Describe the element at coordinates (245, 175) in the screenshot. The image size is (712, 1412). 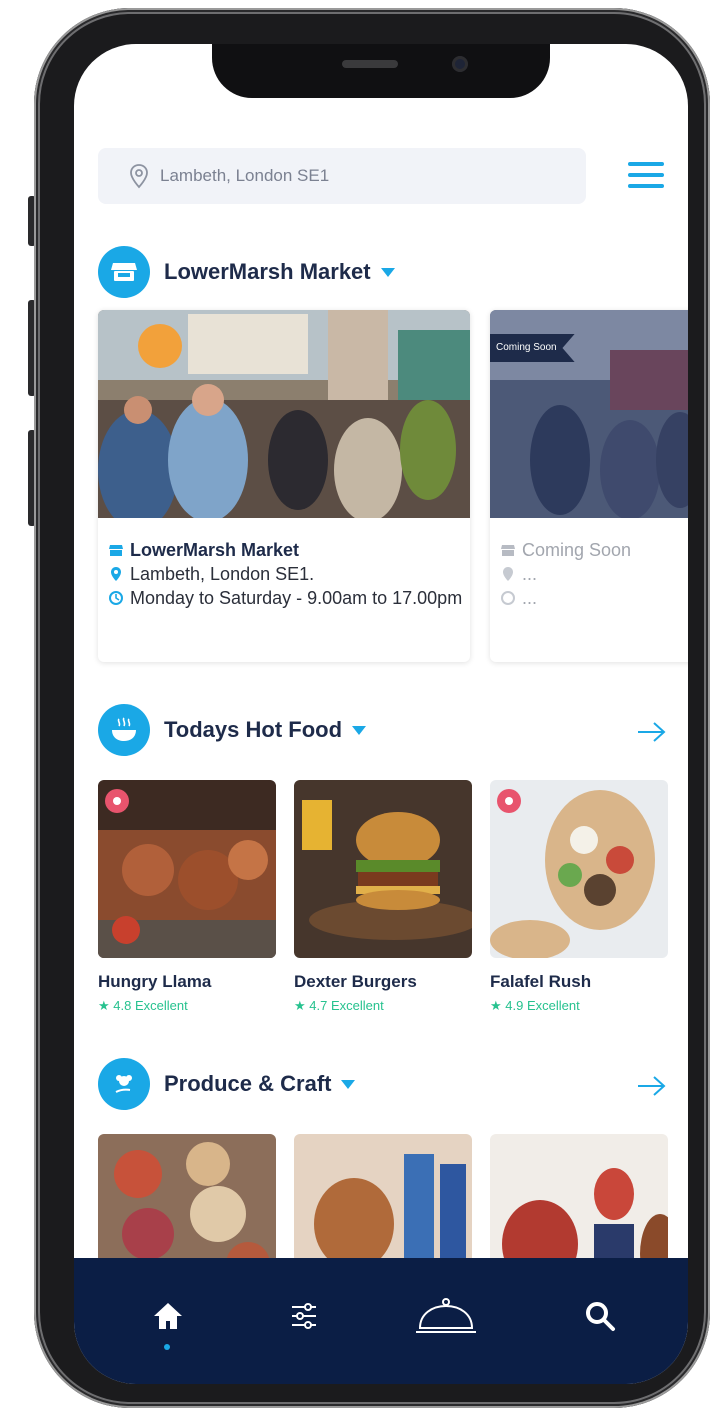
I see `location-text: Lambeth, London SE1` at that location.